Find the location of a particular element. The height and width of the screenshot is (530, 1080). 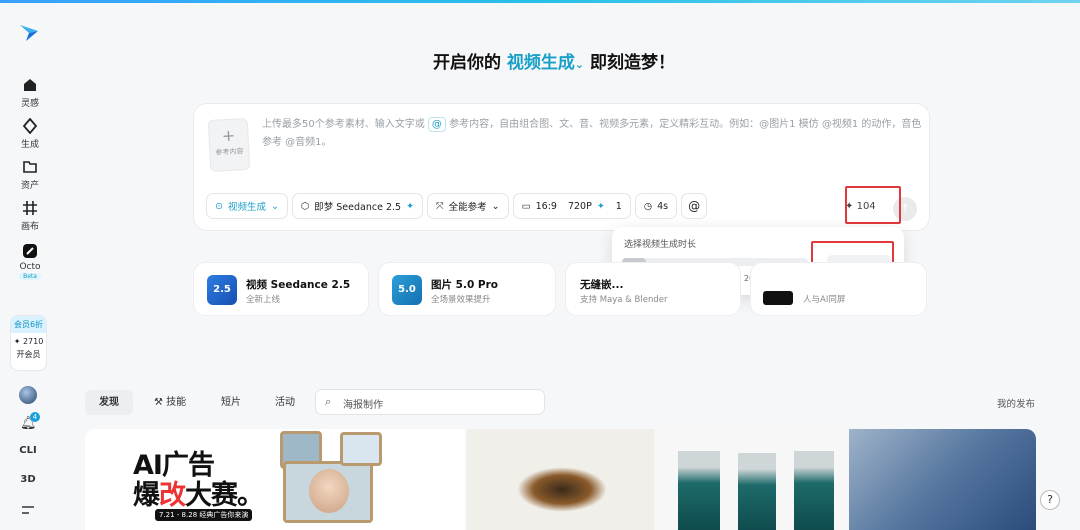

reference-upload-label: 参考内容 is located at coordinates (229, 152).